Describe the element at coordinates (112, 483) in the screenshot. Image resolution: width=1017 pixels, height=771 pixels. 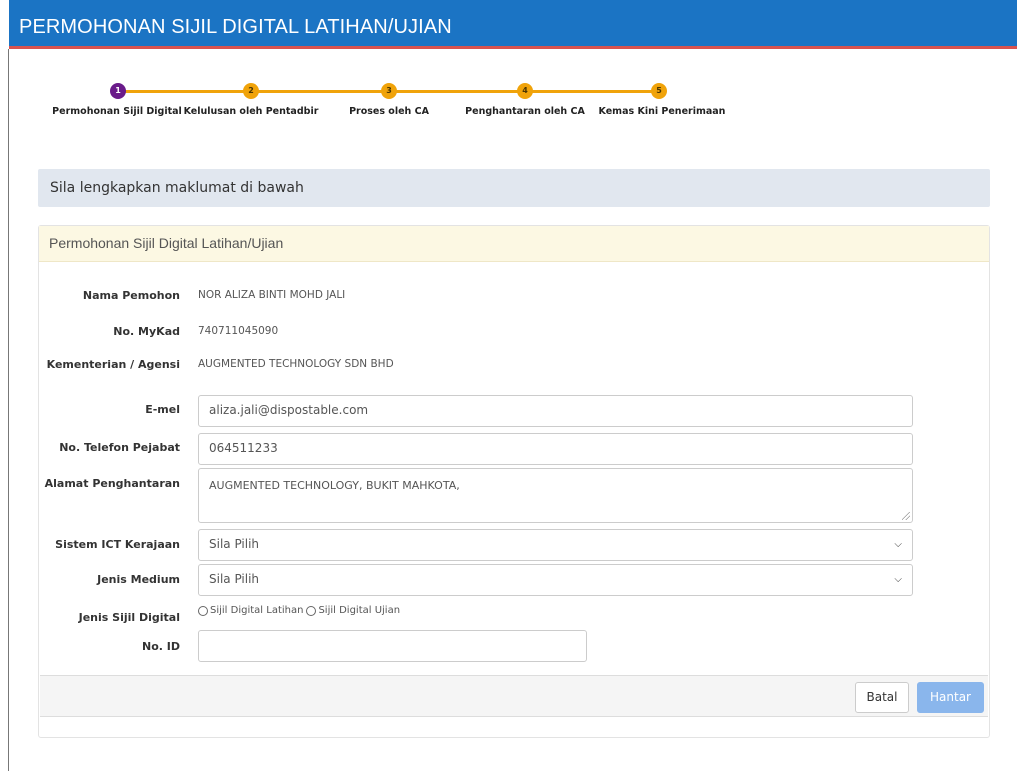
I see `address-label: Alamat Penghantaran` at that location.